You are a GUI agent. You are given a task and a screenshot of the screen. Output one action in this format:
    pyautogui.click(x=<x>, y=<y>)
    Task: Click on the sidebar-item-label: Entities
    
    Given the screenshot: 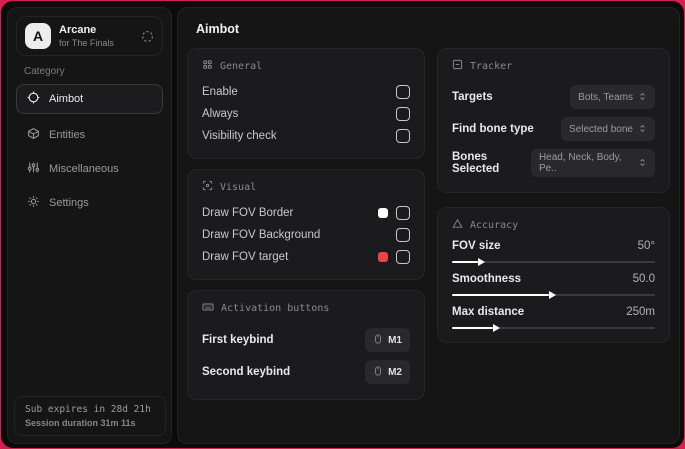 What is the action you would take?
    pyautogui.click(x=67, y=135)
    